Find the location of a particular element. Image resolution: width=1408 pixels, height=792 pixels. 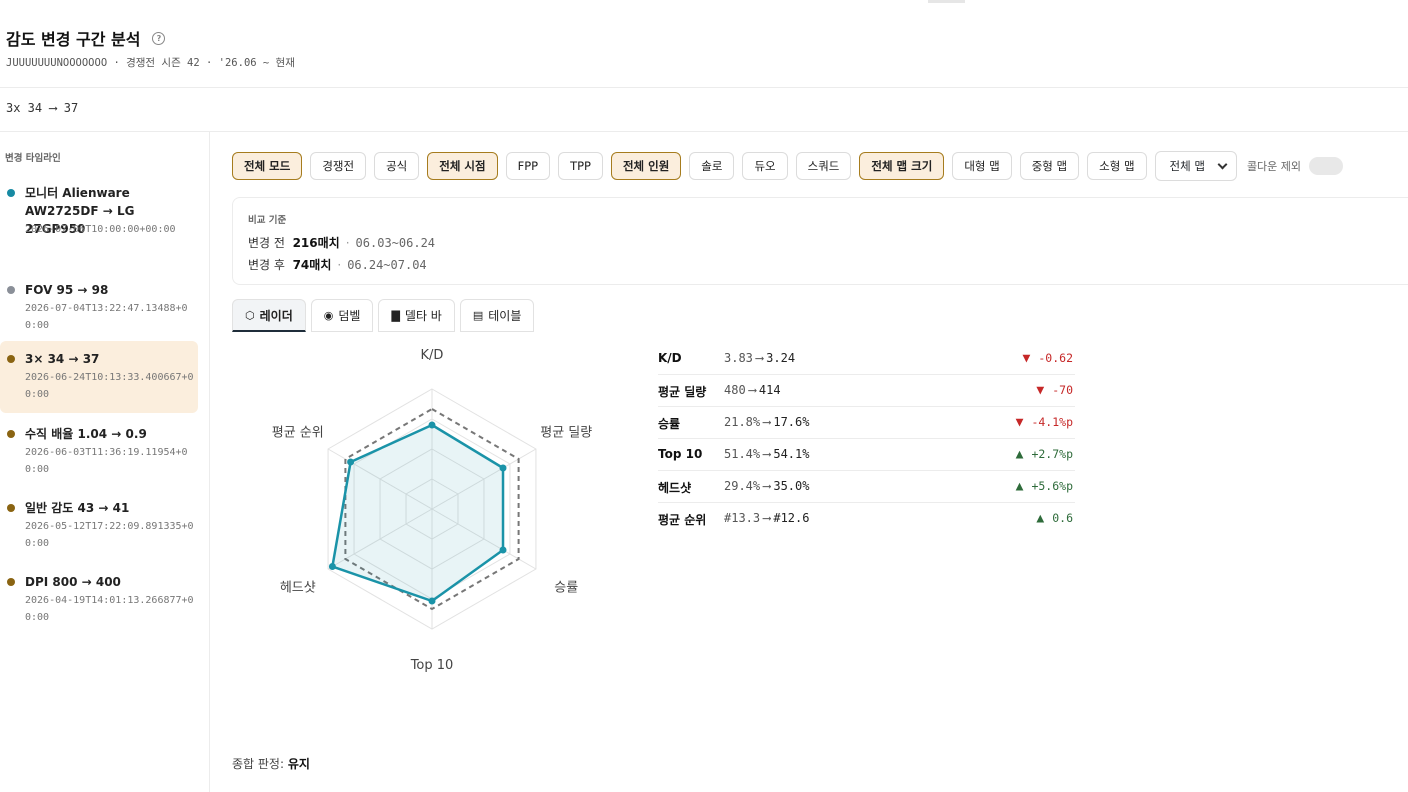

timeline-item-timestamp: 2026-07-04T13:22:47.13488+00:00 is located at coordinates (106, 317).